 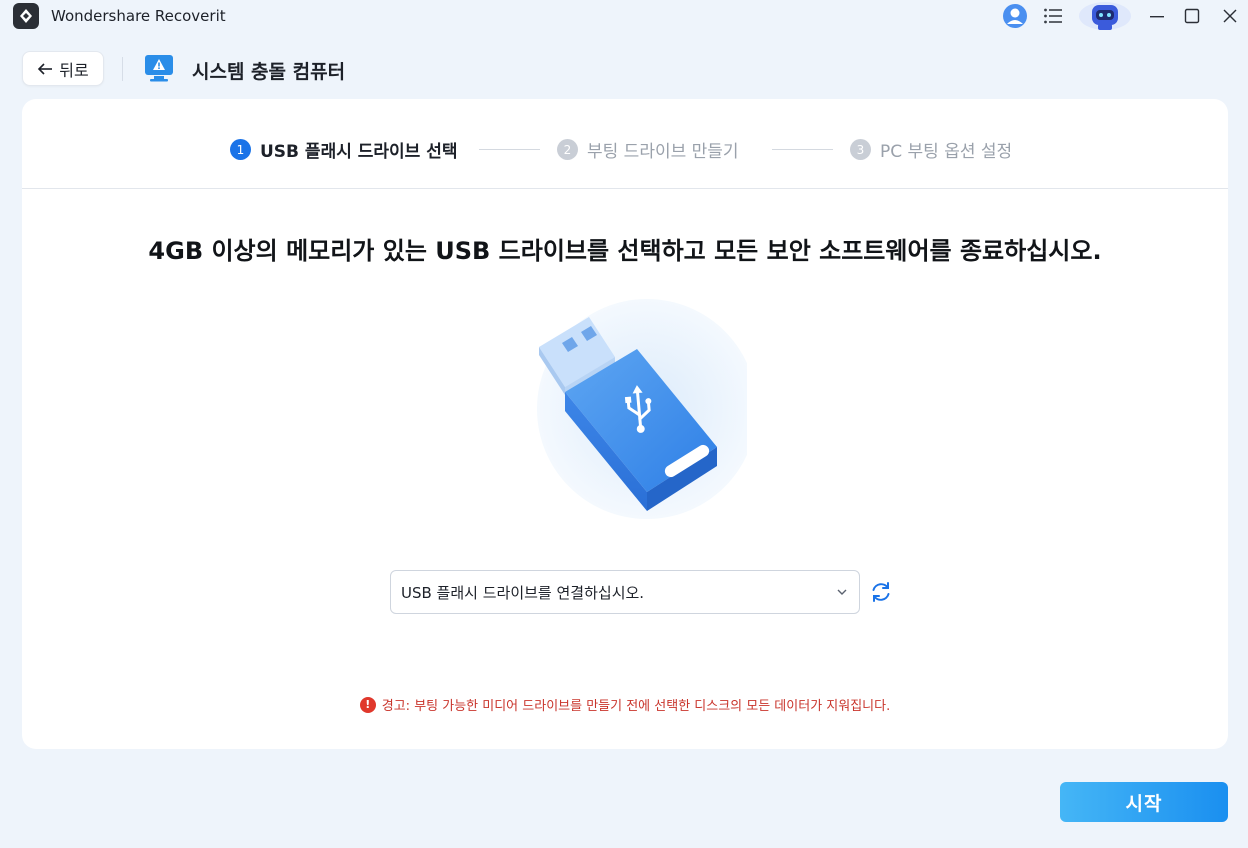 I want to click on back-button: 뒤로, so click(x=63, y=68).